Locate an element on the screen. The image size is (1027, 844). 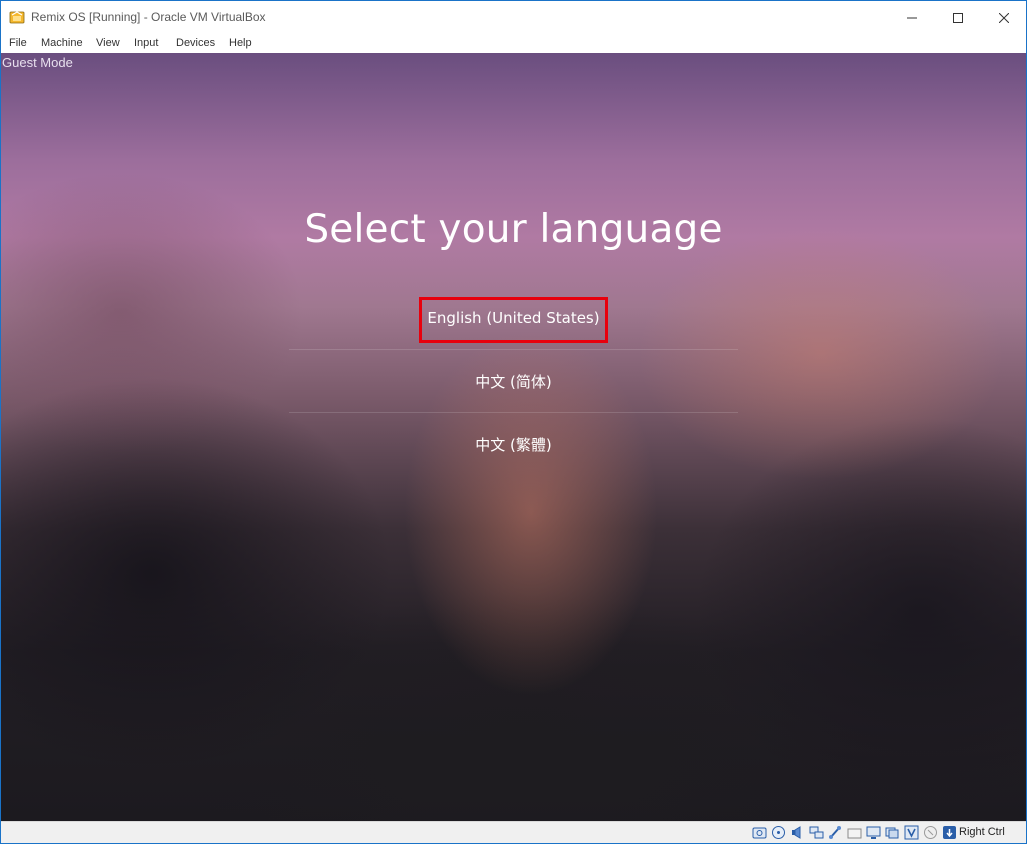
hard-disk-icon is located at coordinates (759, 832).